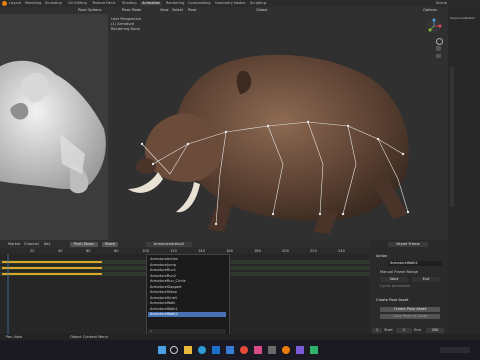  I want to click on search-icon: ⌕, so click(151, 331).